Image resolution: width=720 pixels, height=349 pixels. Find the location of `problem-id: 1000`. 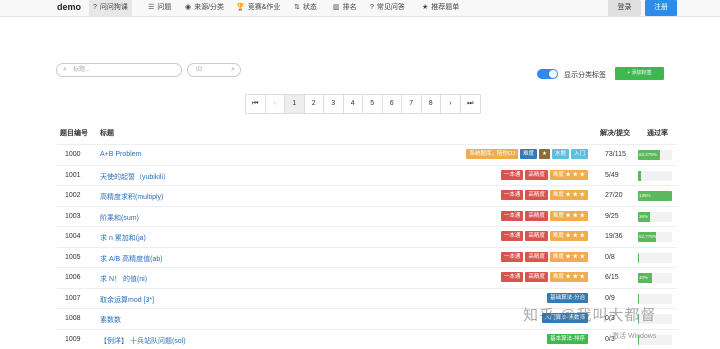

problem-id: 1000 is located at coordinates (73, 154).